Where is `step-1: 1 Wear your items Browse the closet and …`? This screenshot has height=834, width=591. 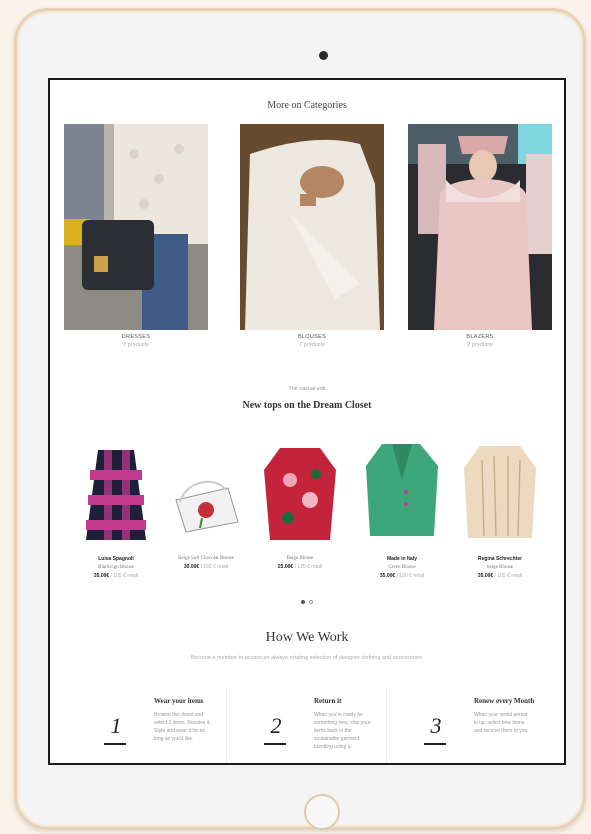
step-1: 1 Wear your items Browse the closet and … is located at coordinates (162, 725).